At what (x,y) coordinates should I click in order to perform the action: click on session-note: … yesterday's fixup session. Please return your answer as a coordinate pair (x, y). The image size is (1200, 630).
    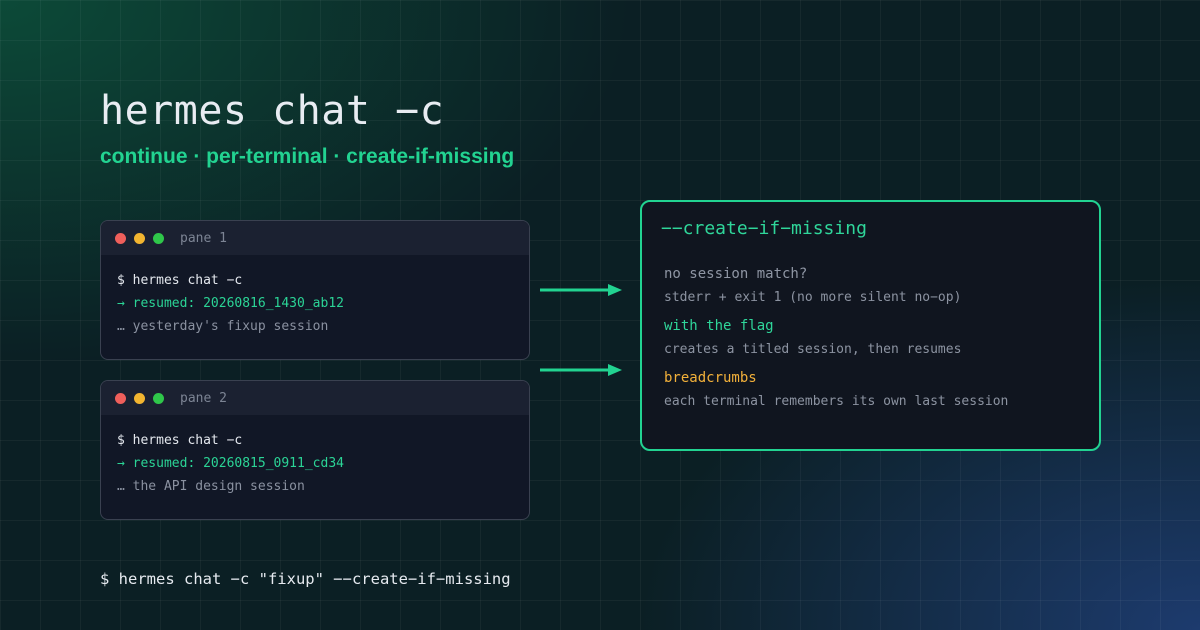
    Looking at the image, I should click on (223, 326).